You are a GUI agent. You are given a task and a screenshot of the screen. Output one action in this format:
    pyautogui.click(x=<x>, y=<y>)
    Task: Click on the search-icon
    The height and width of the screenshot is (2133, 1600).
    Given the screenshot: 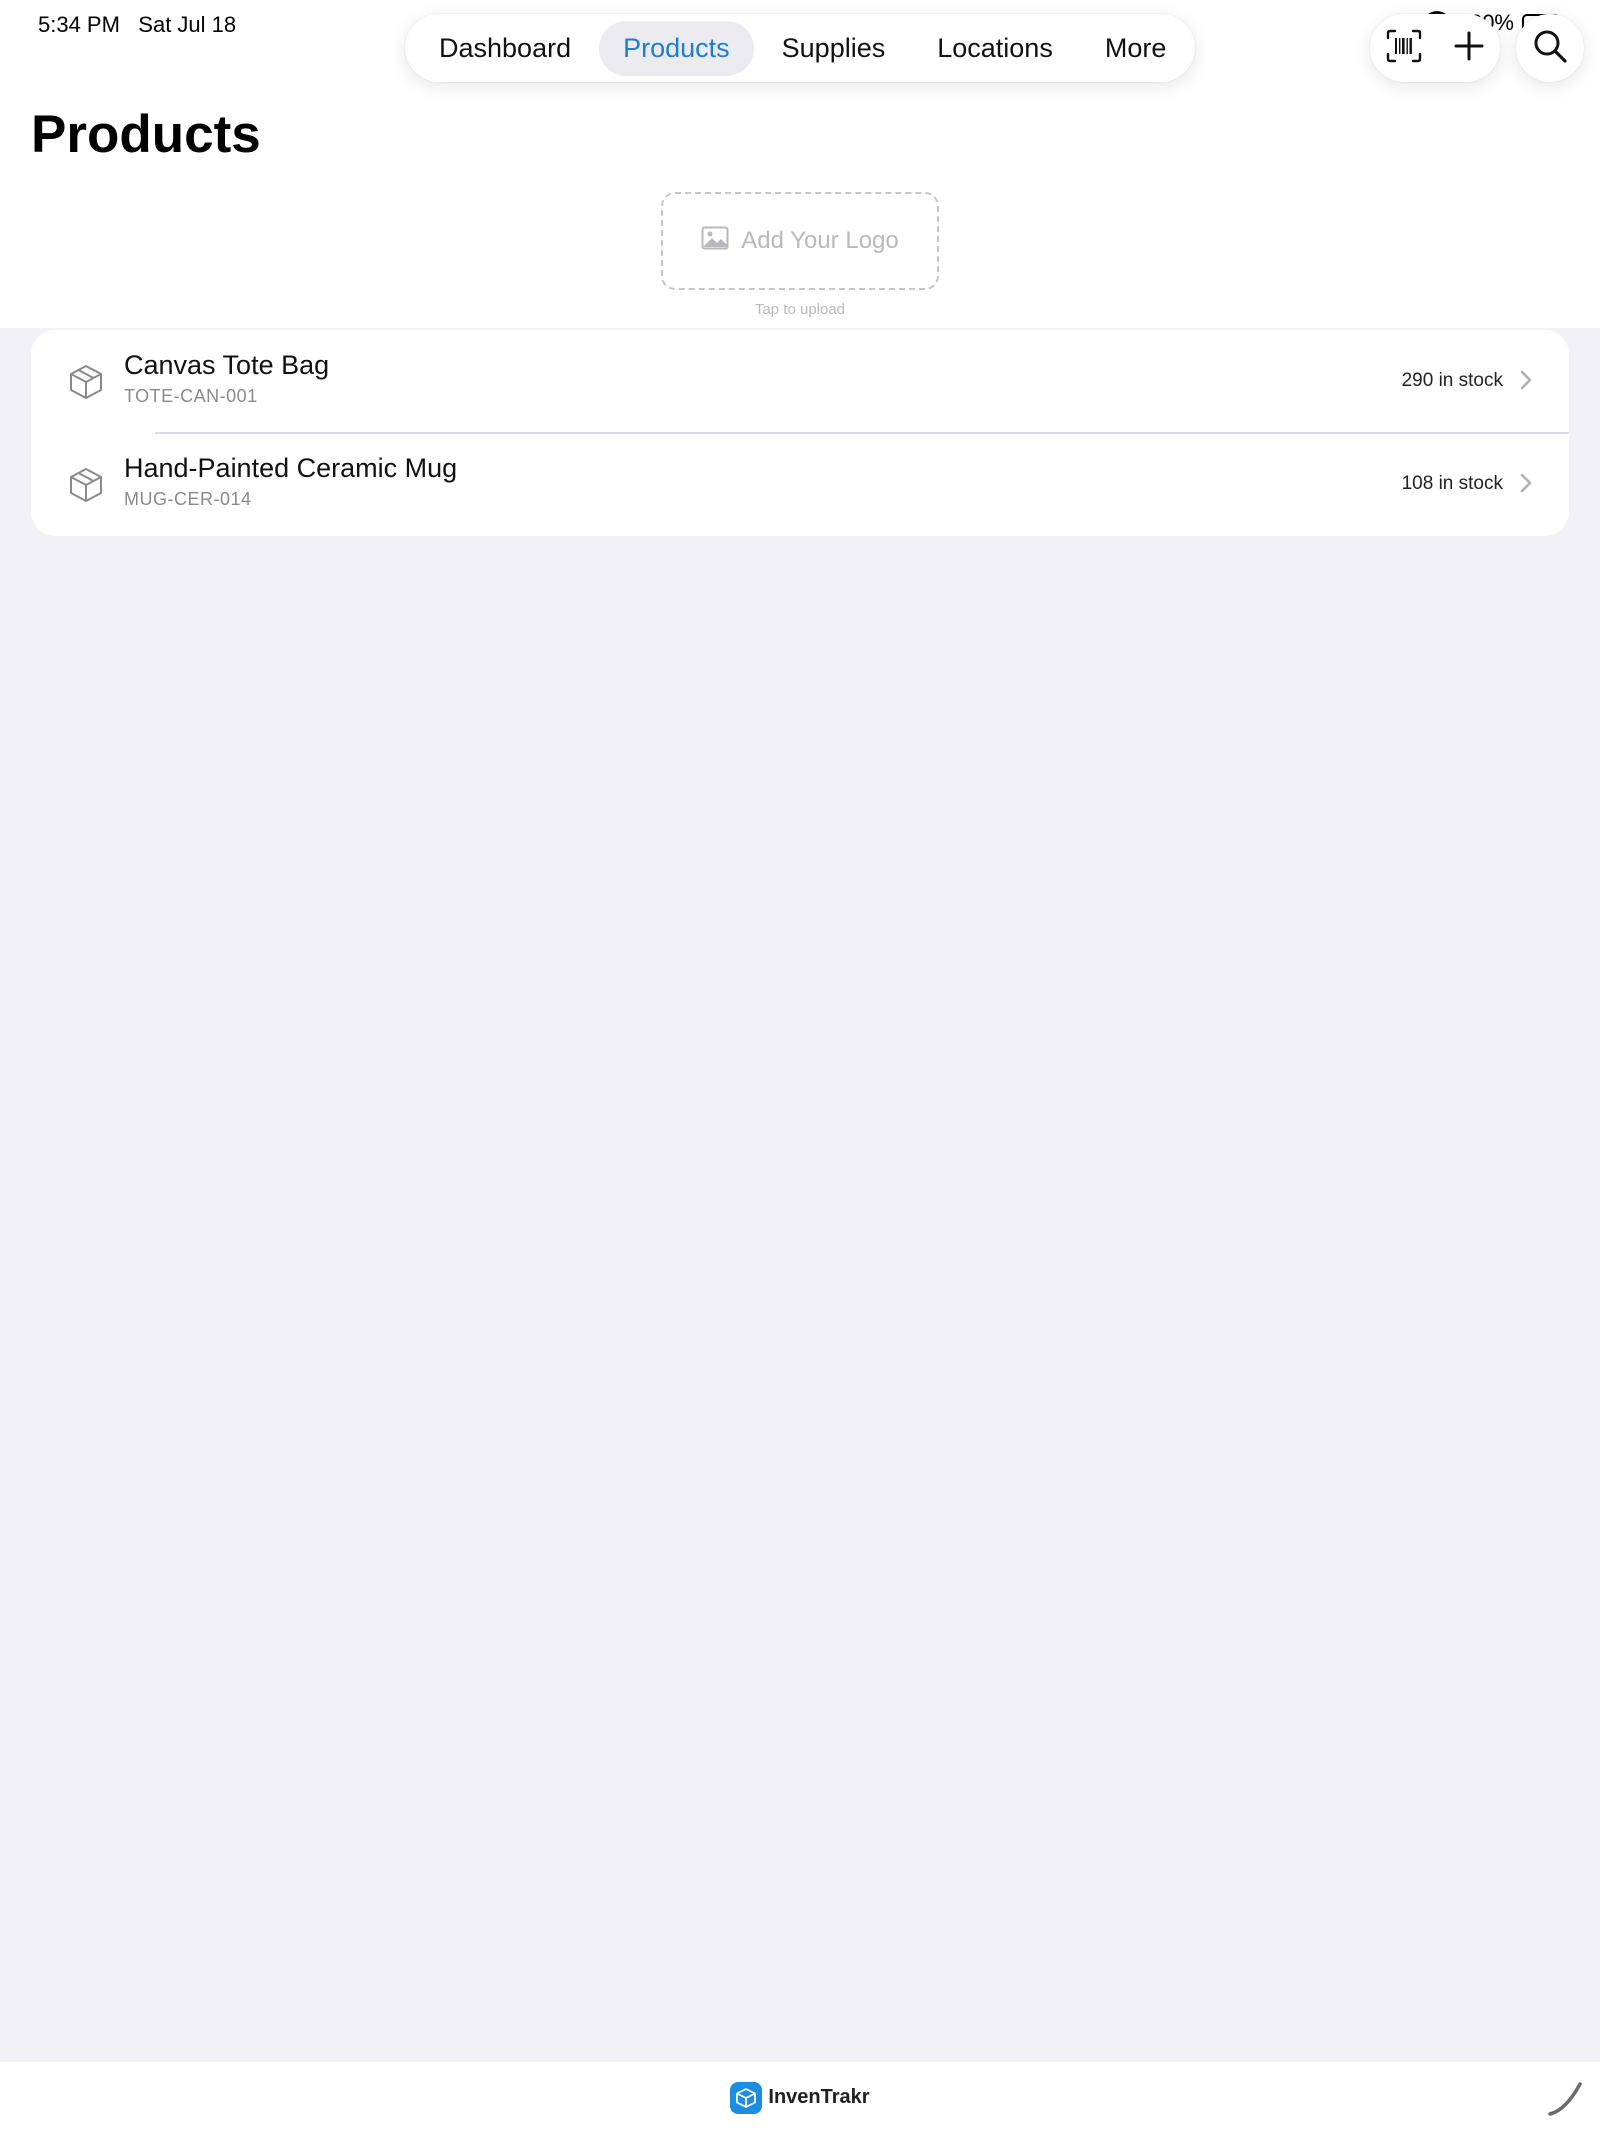 What is the action you would take?
    pyautogui.click(x=1550, y=48)
    